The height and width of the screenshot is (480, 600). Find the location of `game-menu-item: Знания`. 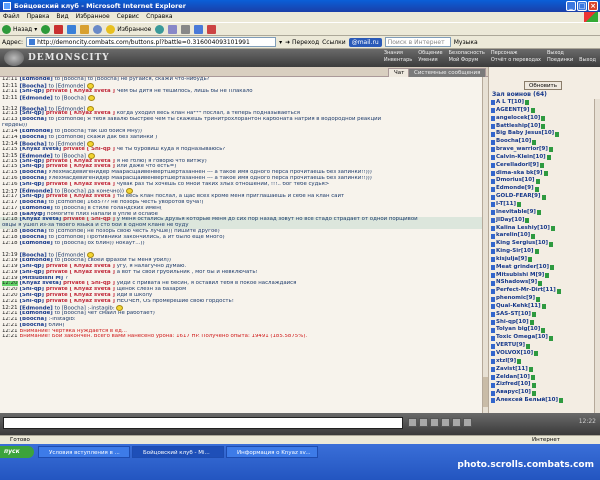

game-menu-item: Знания is located at coordinates (398, 53).